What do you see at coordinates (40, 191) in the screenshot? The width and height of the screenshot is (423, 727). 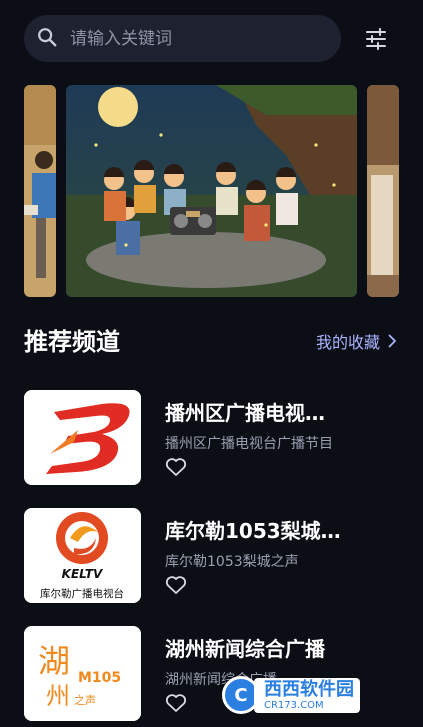 I see `banner-slide-prev` at bounding box center [40, 191].